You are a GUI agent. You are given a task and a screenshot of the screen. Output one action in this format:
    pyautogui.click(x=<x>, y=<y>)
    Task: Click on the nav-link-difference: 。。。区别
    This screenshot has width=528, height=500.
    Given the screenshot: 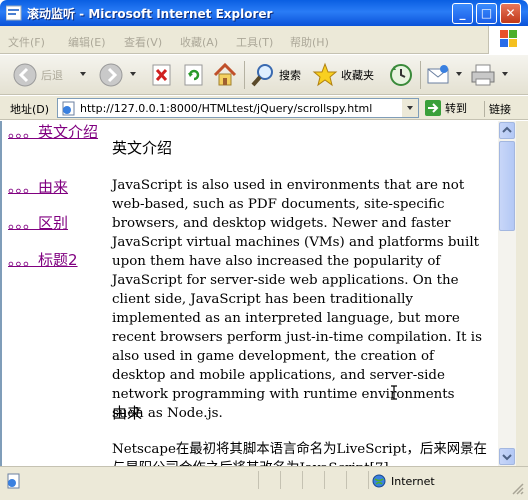 What is the action you would take?
    pyautogui.click(x=38, y=223)
    